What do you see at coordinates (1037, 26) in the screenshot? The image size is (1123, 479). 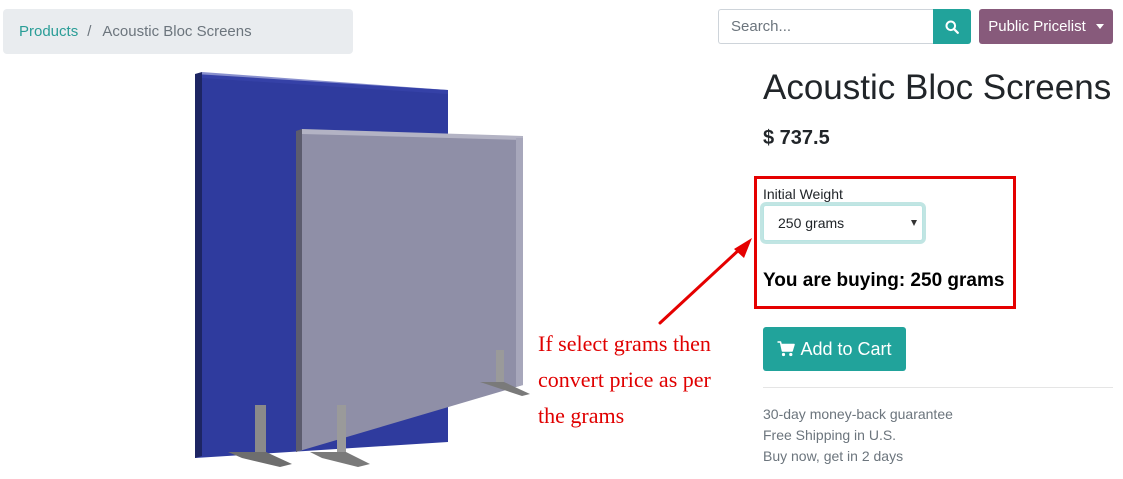 I see `pricelist-label: Public Pricelist` at bounding box center [1037, 26].